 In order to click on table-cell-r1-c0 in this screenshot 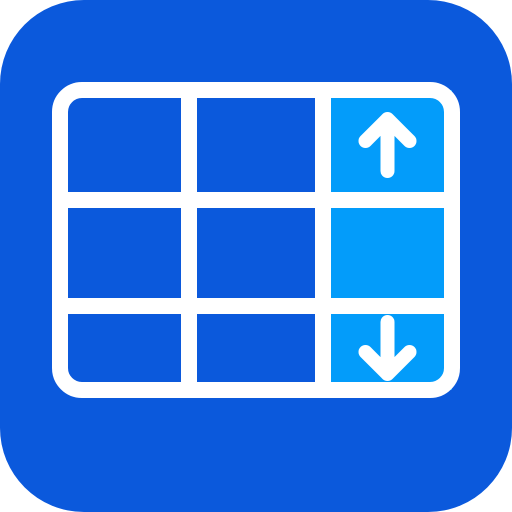, I will do `click(124, 253)`.